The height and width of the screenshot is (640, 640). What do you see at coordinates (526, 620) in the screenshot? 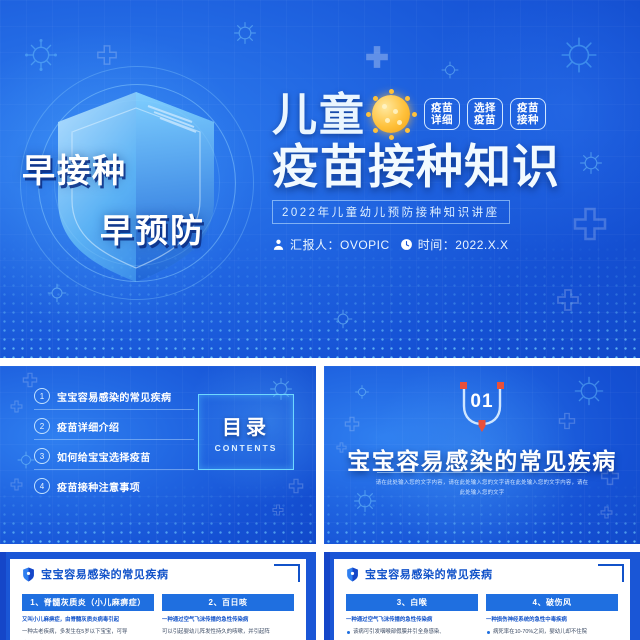
I see `disease-card-lead: 一种损伤神经系统的急性中毒疾病` at bounding box center [526, 620].